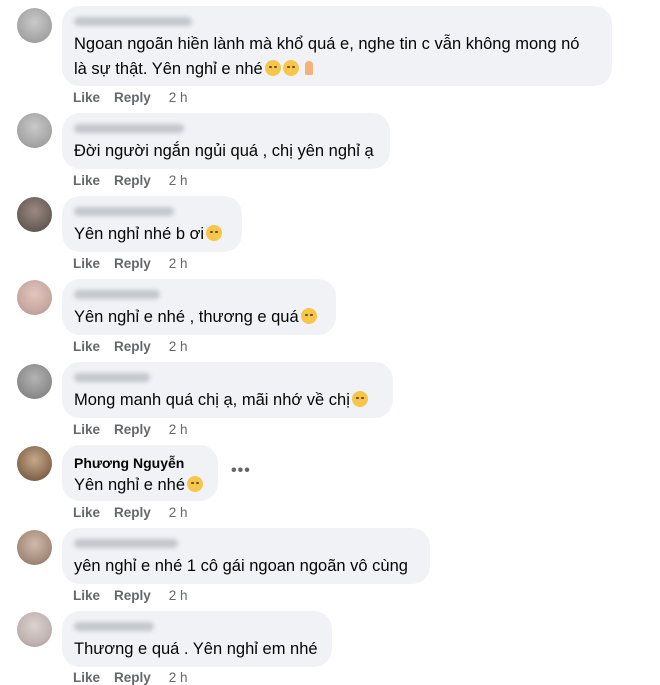 This screenshot has width=660, height=685. I want to click on crying-face-icon, so click(308, 316).